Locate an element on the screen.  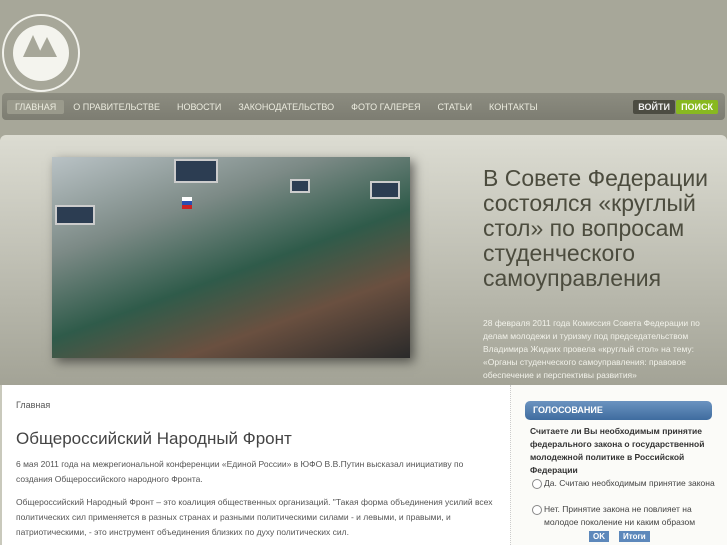
nav-gallery: ФОТО ГАЛЕРЕЯ is located at coordinates (385, 107).